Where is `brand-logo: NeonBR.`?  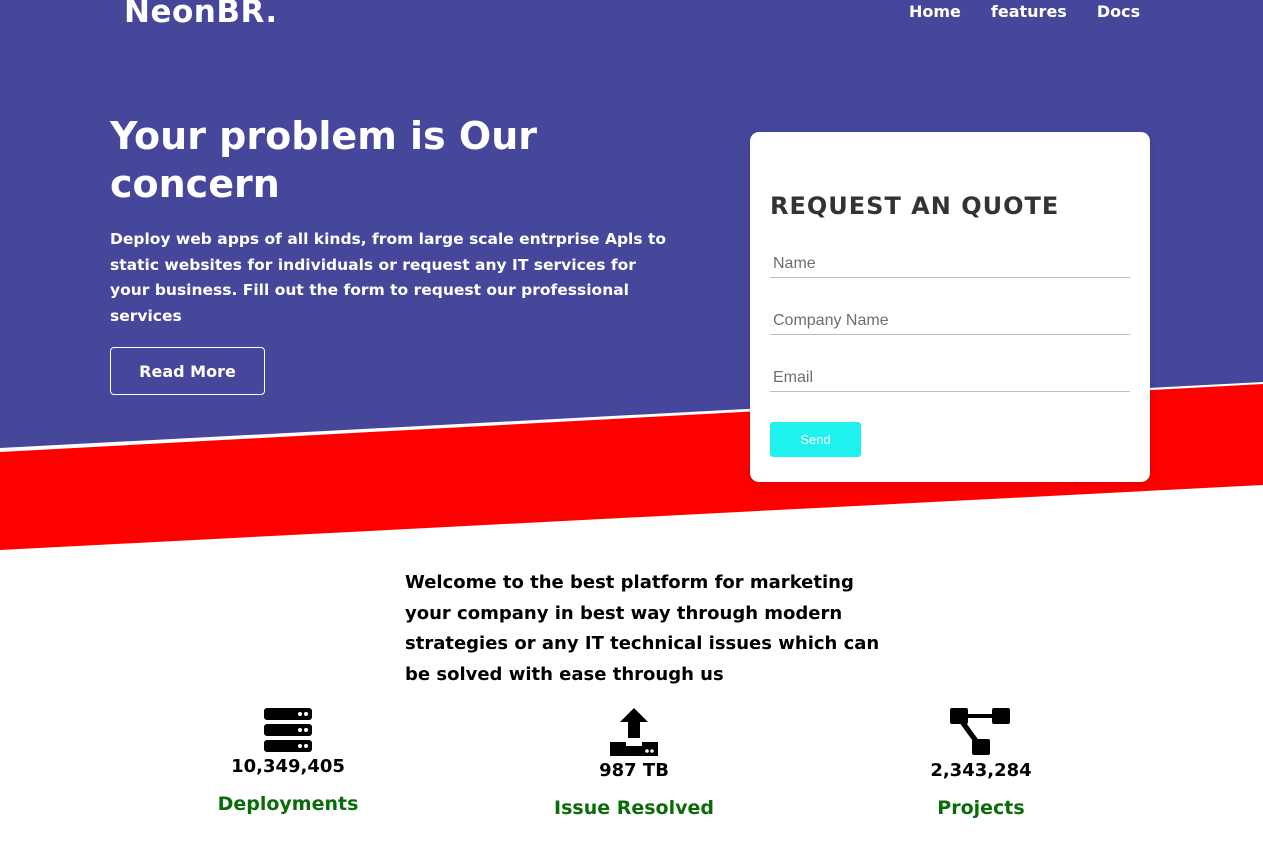
brand-logo: NeonBR. is located at coordinates (201, 15).